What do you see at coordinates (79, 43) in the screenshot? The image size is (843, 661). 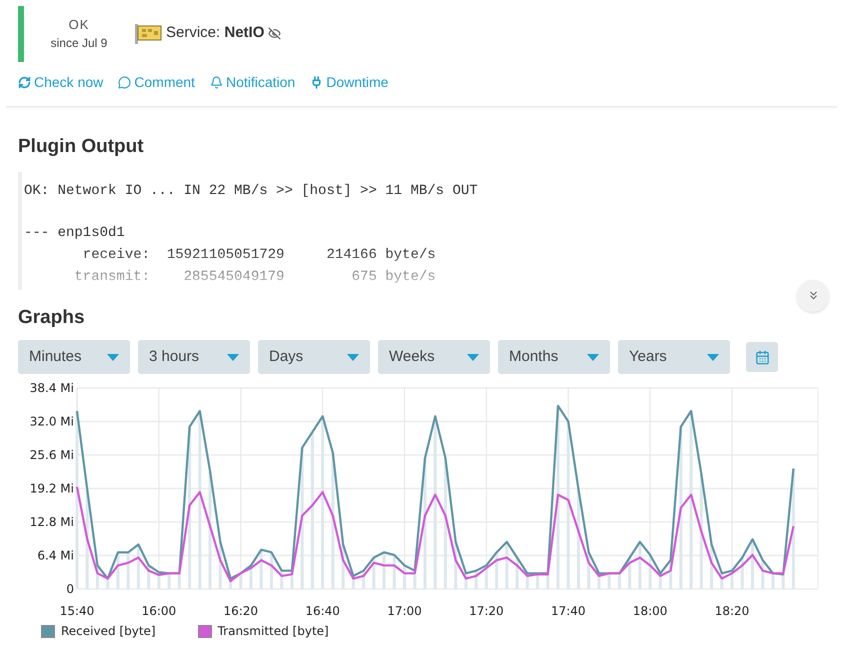 I see `status-since: since Jul 9` at bounding box center [79, 43].